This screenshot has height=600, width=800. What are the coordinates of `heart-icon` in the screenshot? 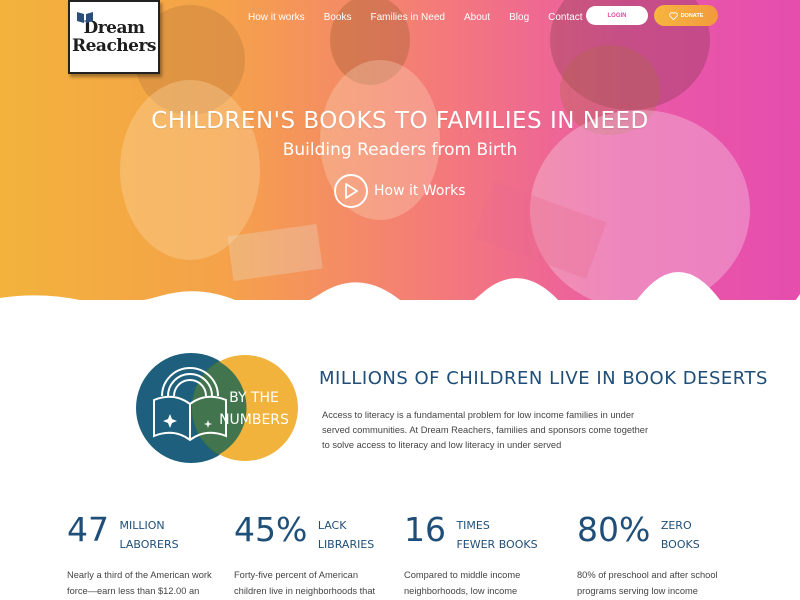 It's located at (673, 15).